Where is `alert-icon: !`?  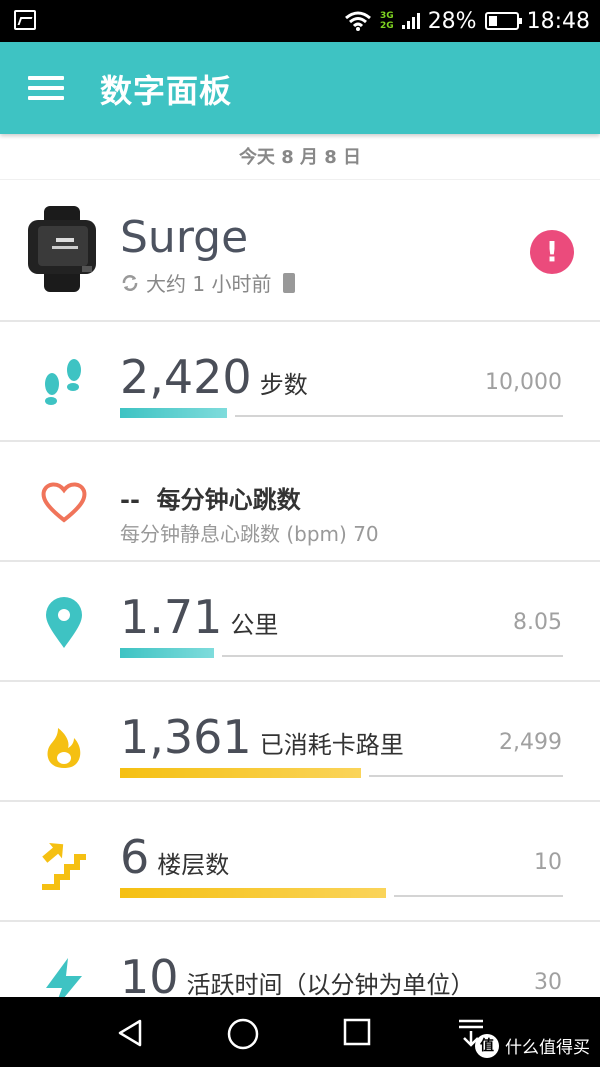
alert-icon: ! is located at coordinates (552, 252).